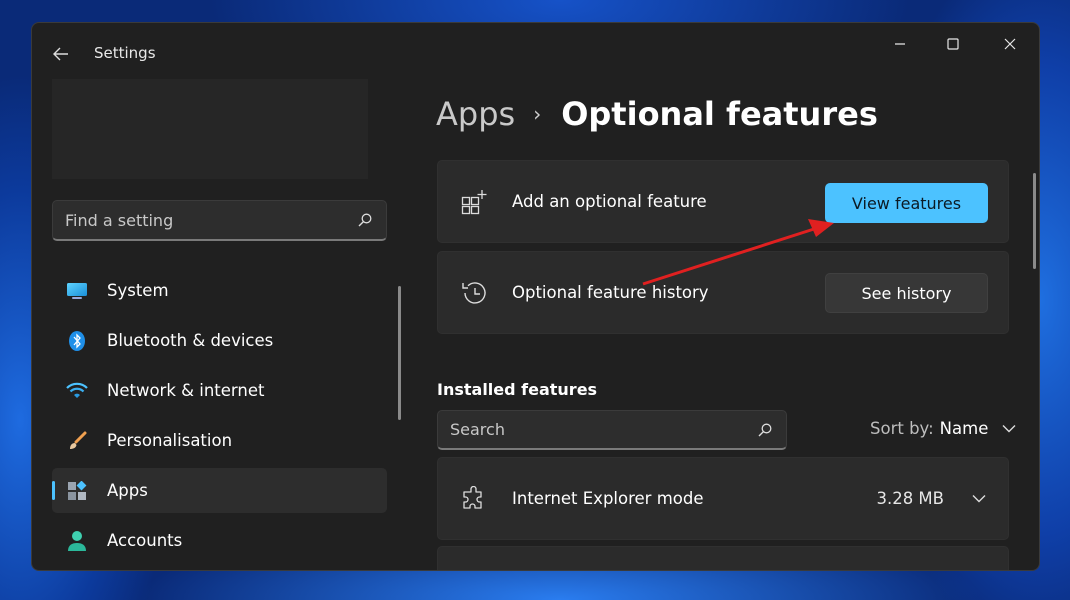 The image size is (1070, 600). Describe the element at coordinates (219, 290) in the screenshot. I see `sidebar-item-system: System` at that location.